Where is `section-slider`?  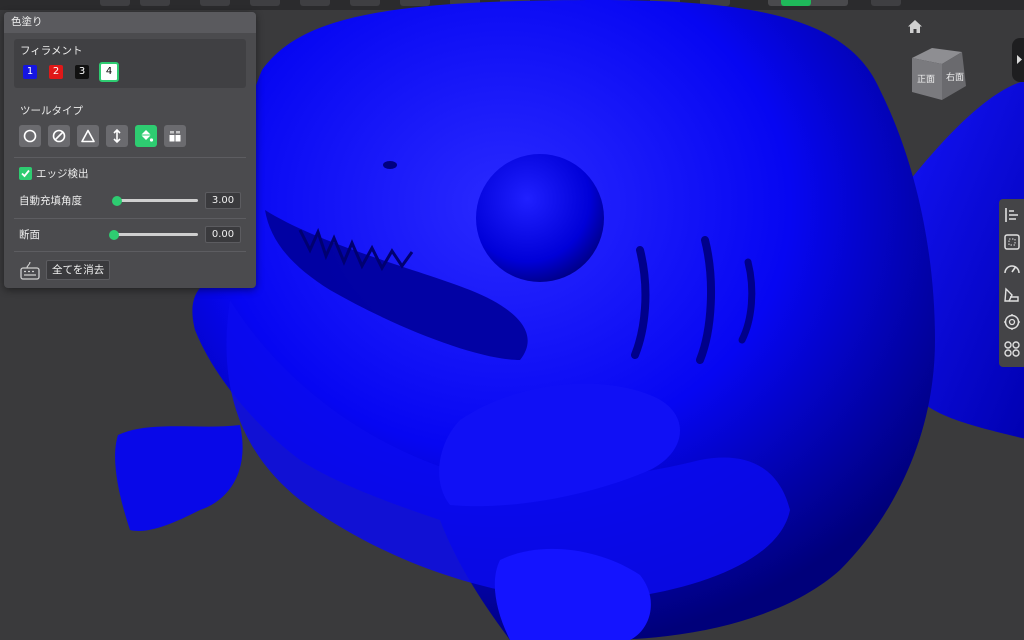
section-slider is located at coordinates (153, 234).